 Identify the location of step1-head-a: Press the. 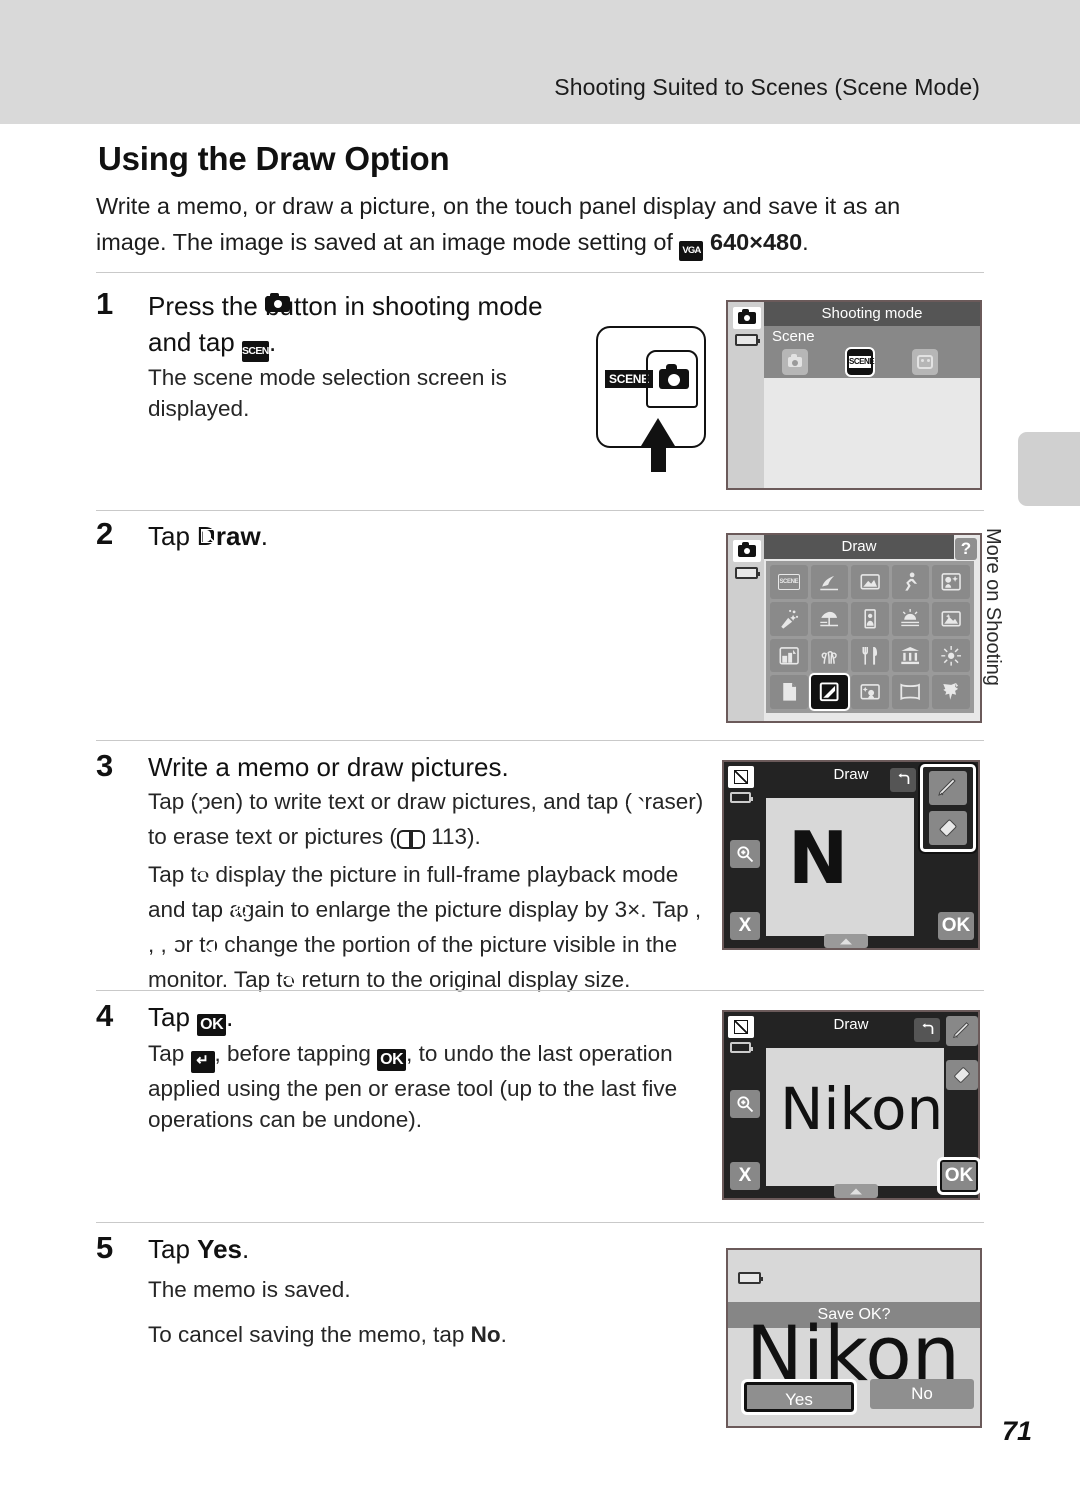
(207, 306).